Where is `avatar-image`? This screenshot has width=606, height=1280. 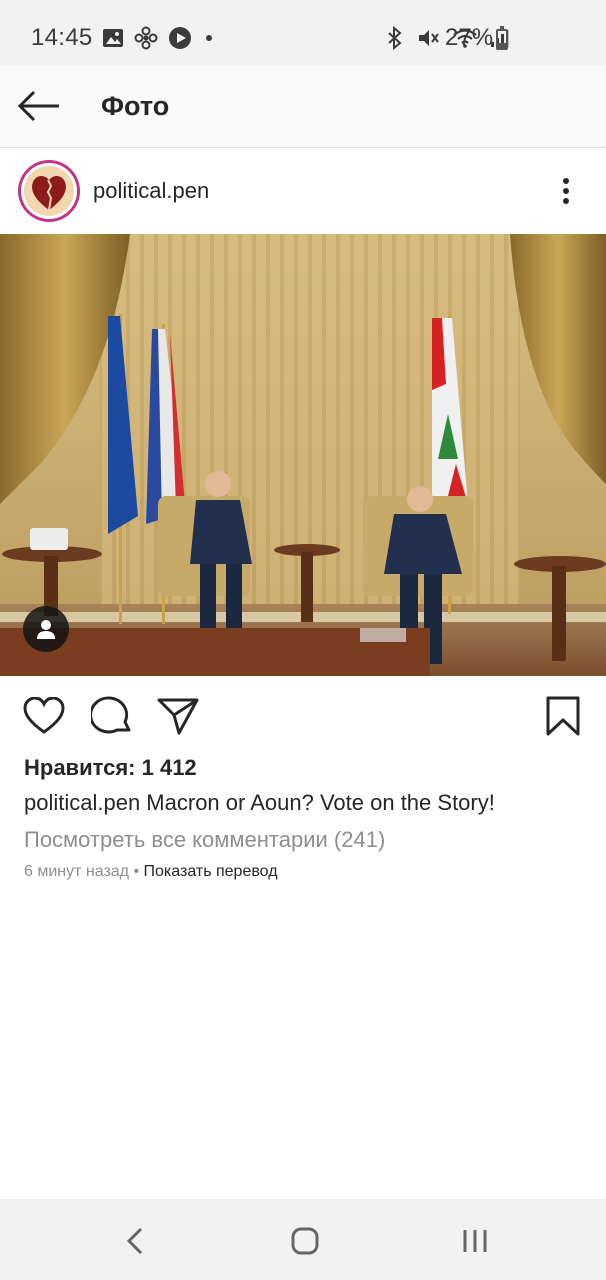 avatar-image is located at coordinates (49, 191).